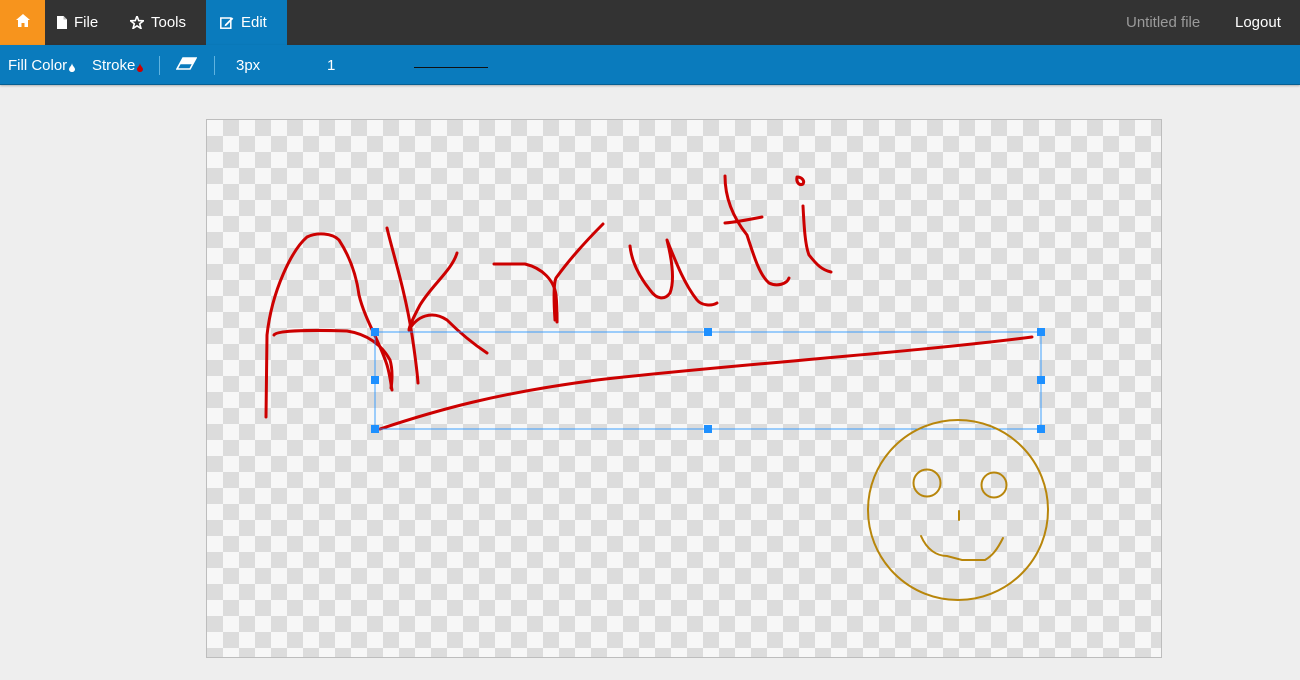 The height and width of the screenshot is (680, 1300). Describe the element at coordinates (254, 22) in the screenshot. I see `edit-menu-label: Edit` at that location.